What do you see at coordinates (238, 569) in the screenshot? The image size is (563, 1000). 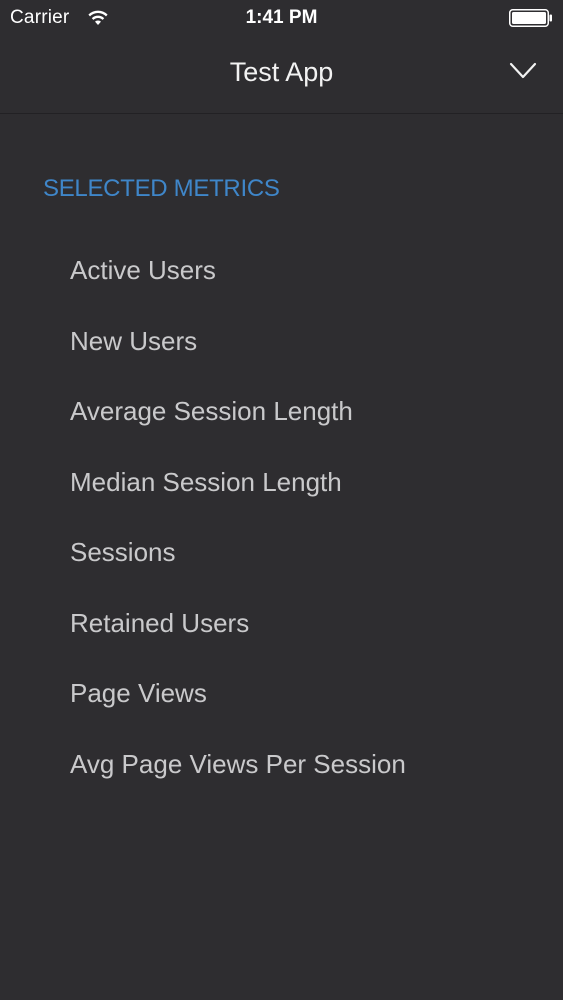 I see `metric-item-sessions: Sessions` at bounding box center [238, 569].